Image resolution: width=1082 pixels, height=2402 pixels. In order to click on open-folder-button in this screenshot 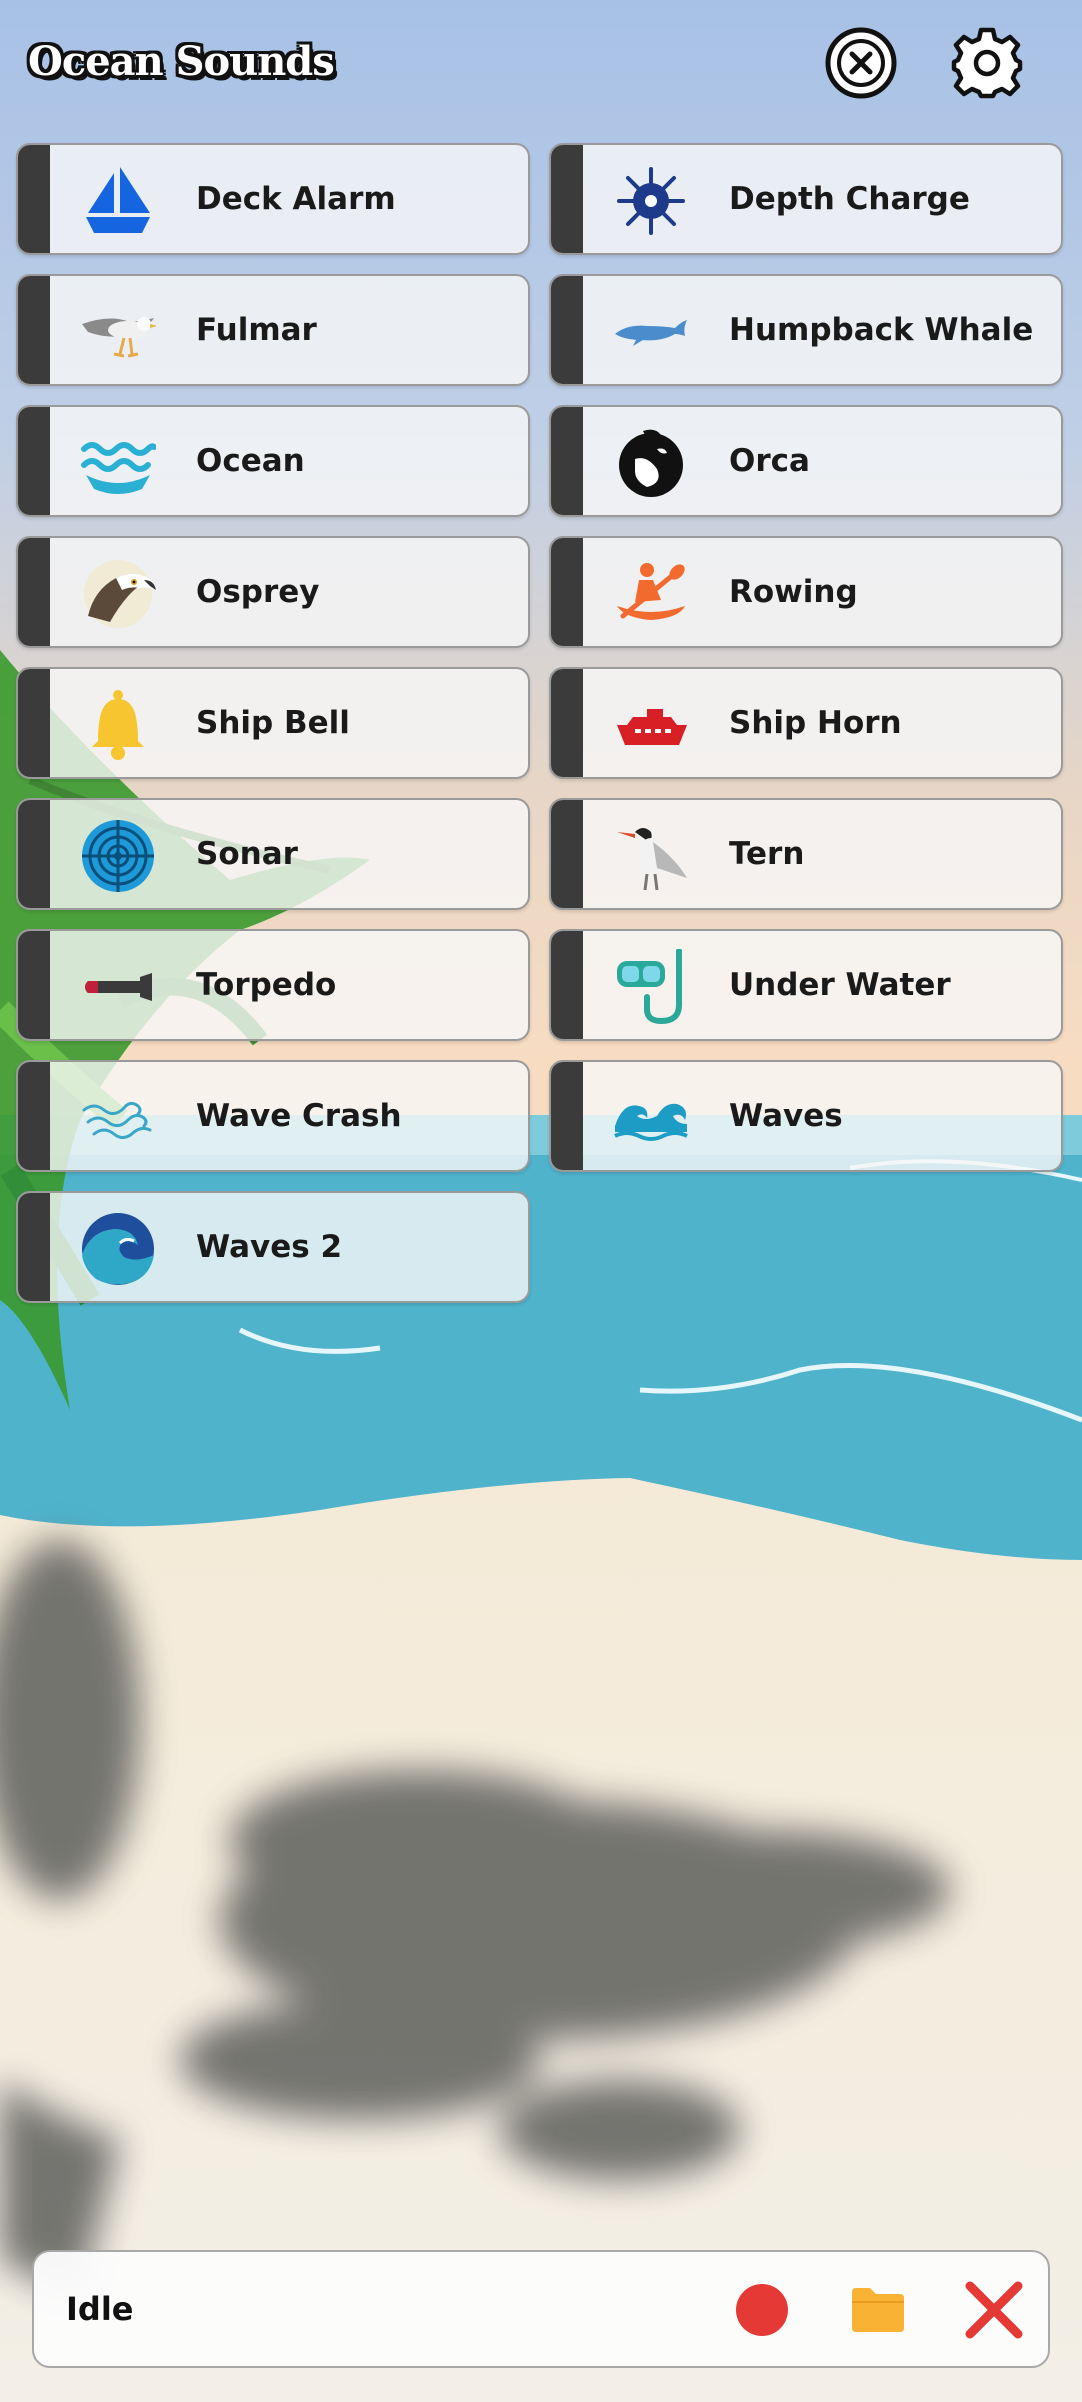, I will do `click(878, 2310)`.